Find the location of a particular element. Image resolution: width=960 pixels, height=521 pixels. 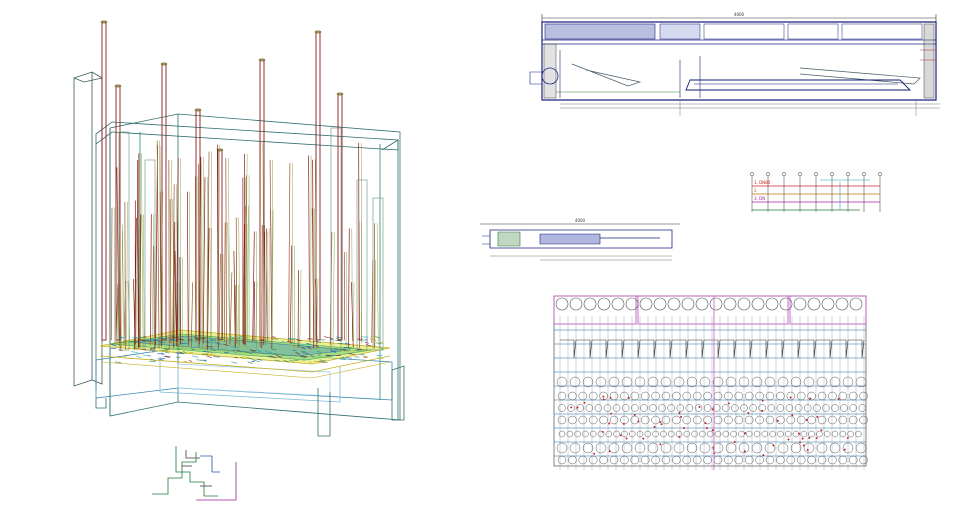

legend-row-1: 1. DN80 is located at coordinates (762, 182).